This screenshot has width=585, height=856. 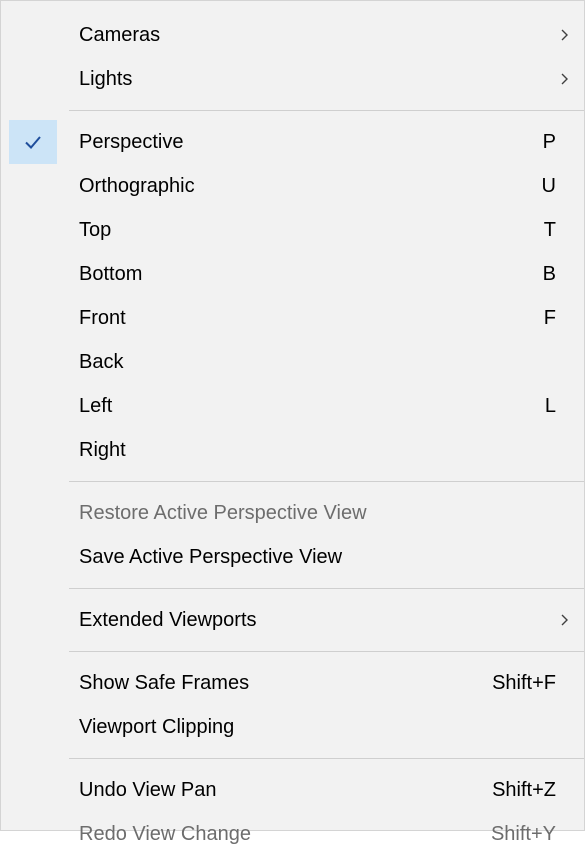 I want to click on menu-item-right: Right, so click(x=292, y=450).